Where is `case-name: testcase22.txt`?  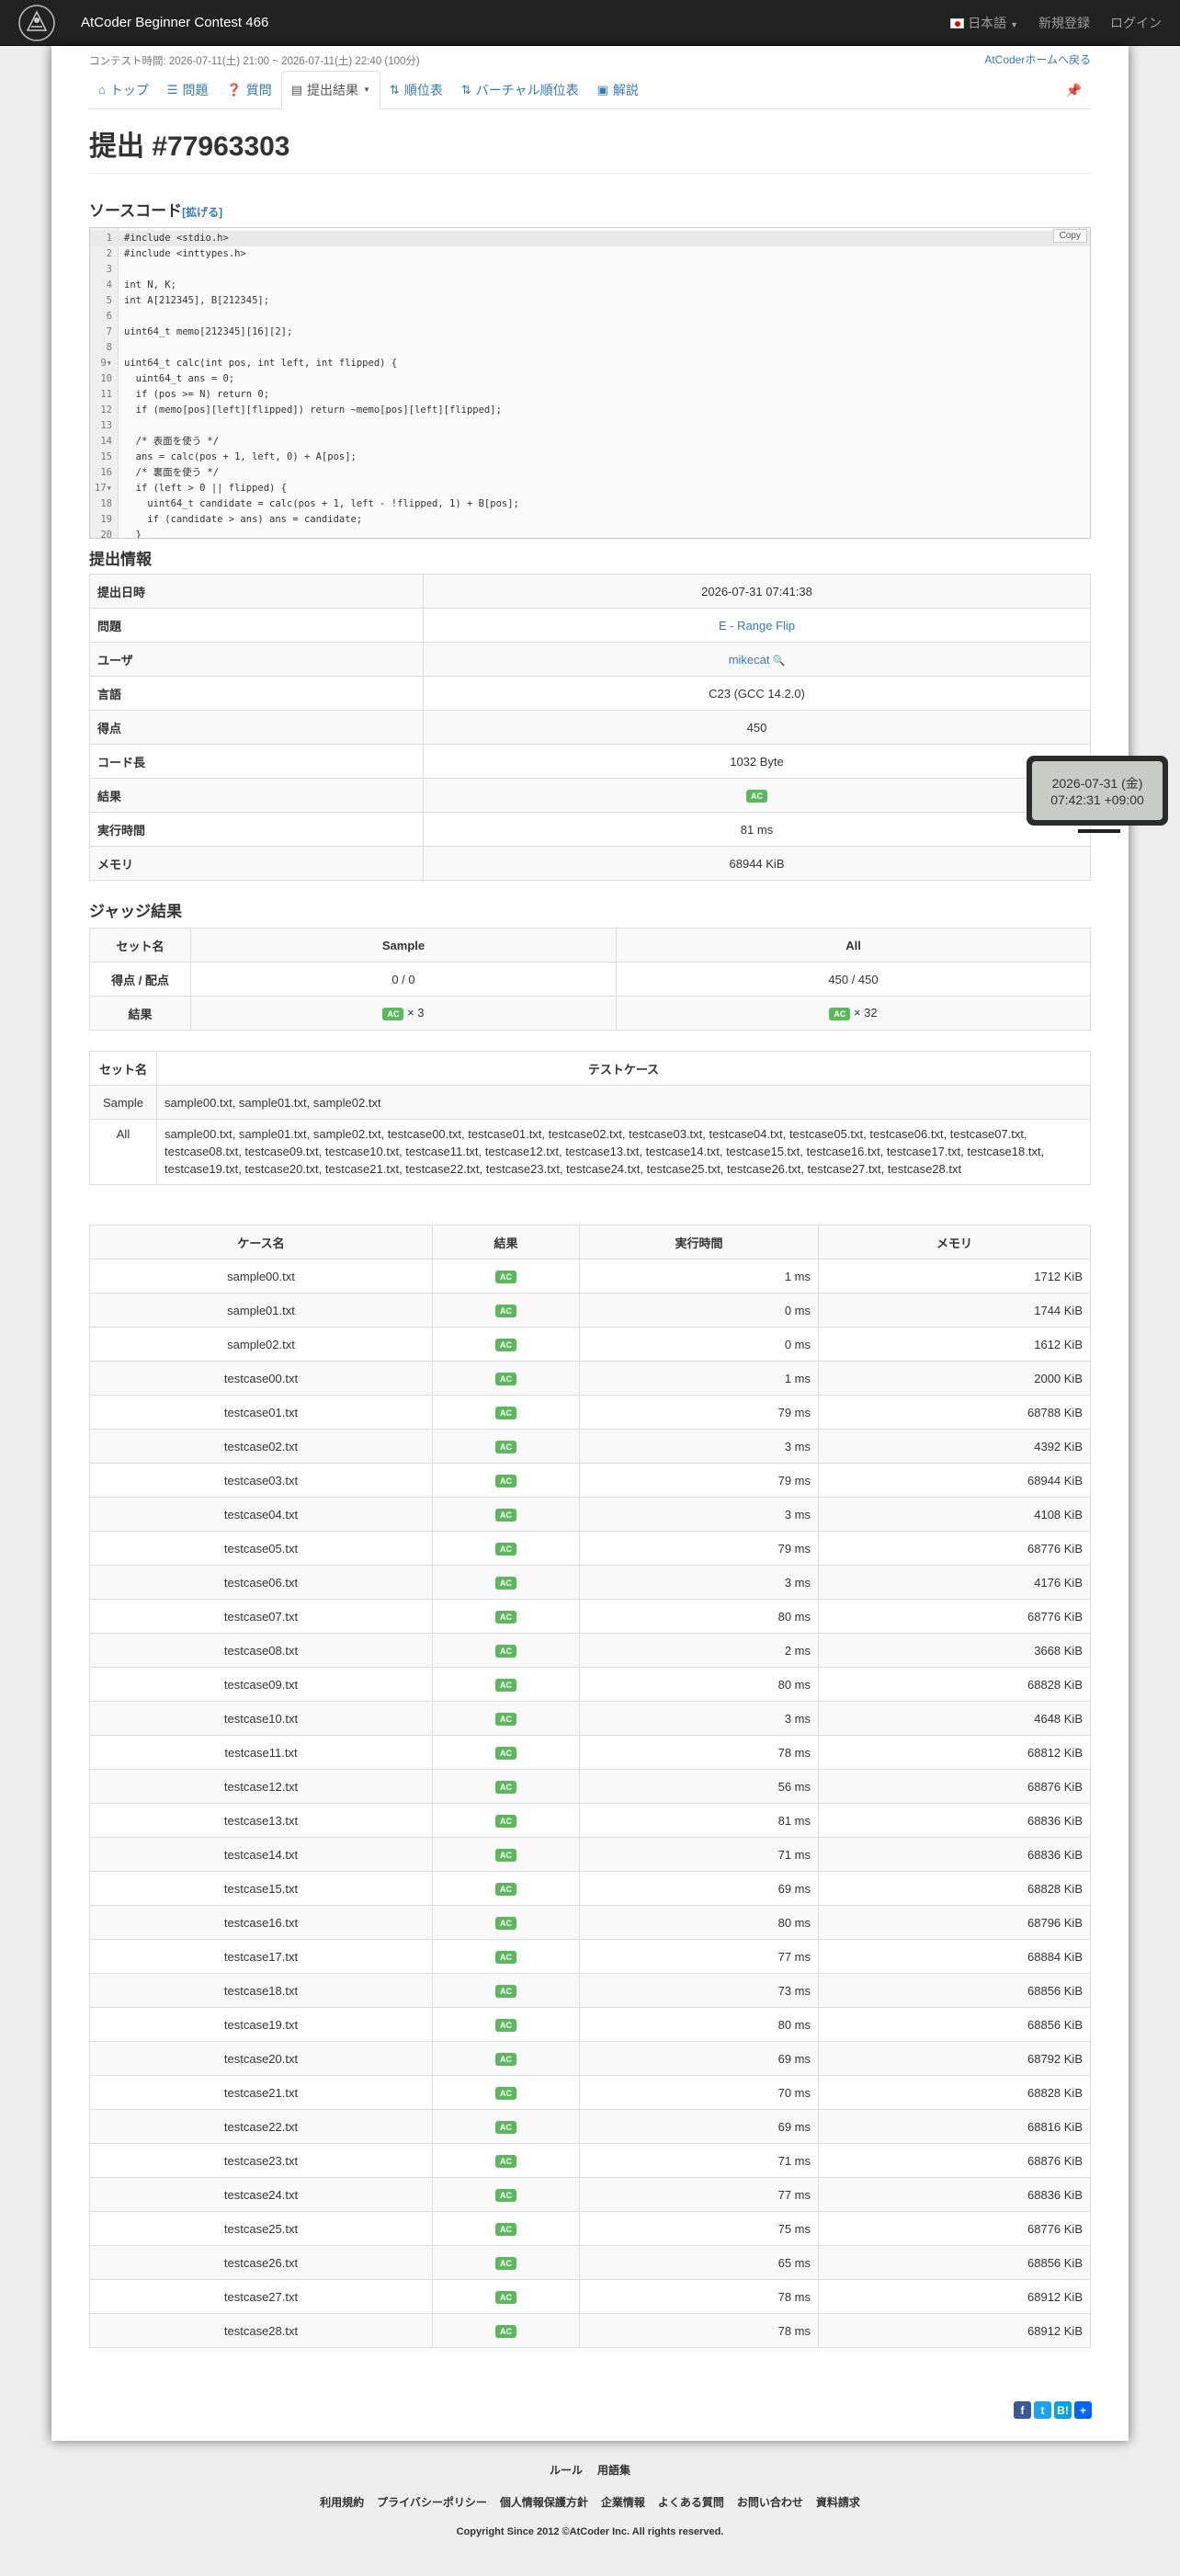
case-name: testcase22.txt is located at coordinates (261, 2126).